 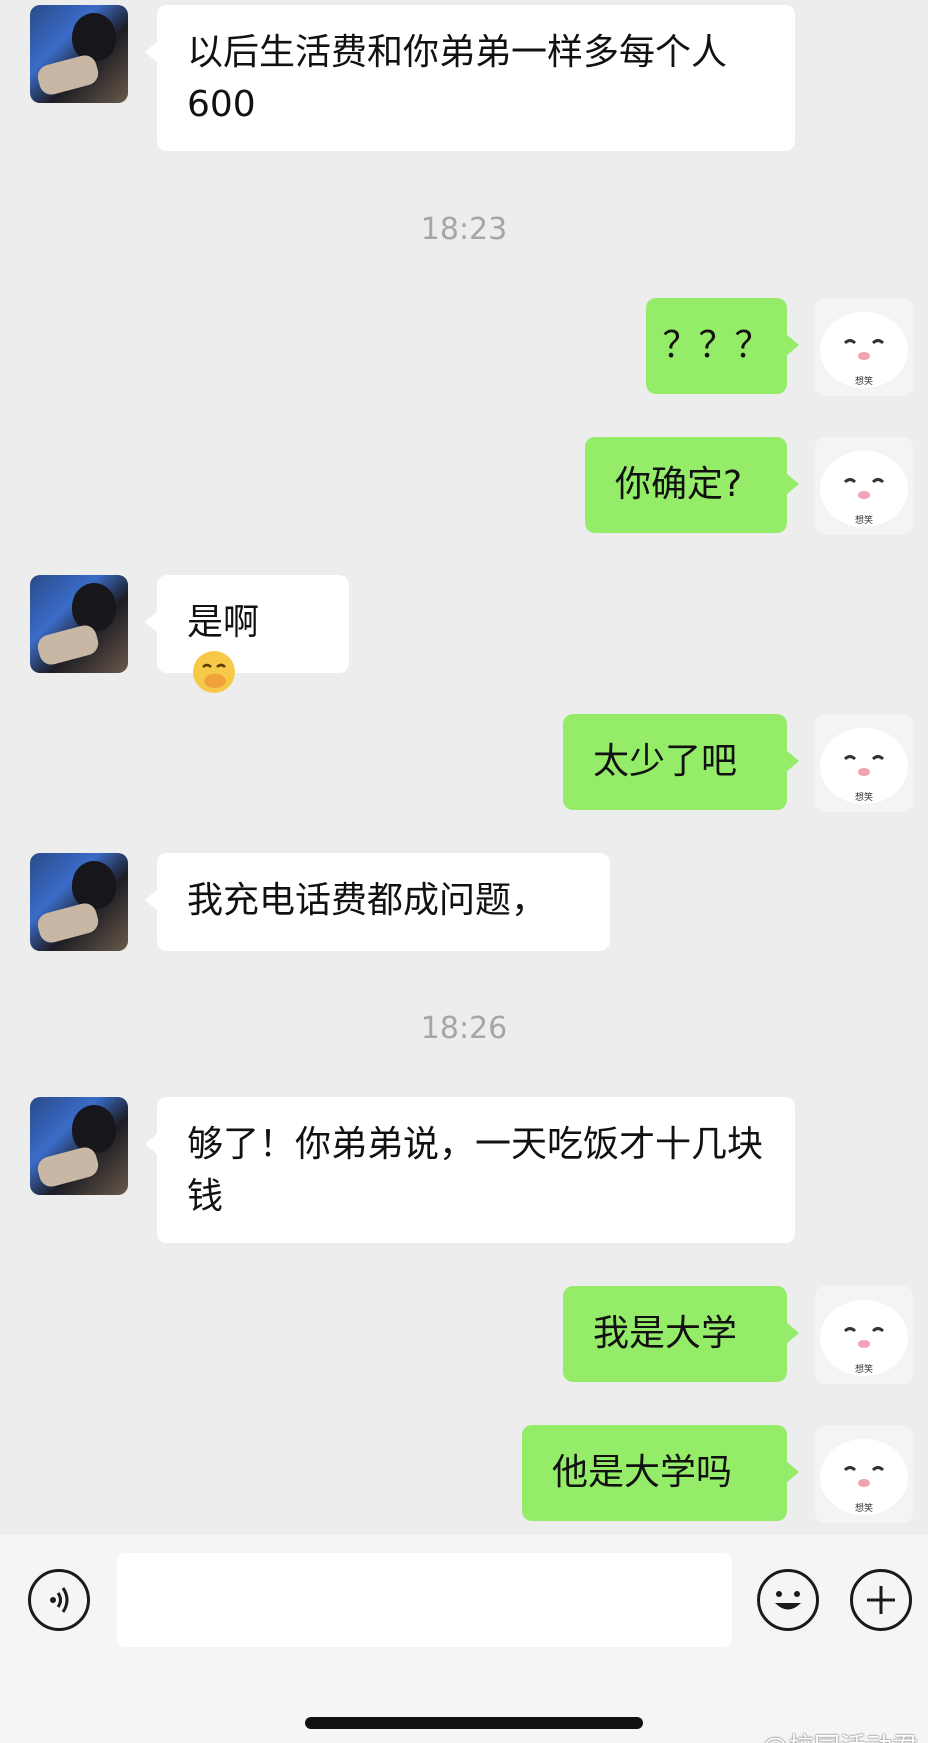 I want to click on timestamp: 18:26, so click(x=464, y=1028).